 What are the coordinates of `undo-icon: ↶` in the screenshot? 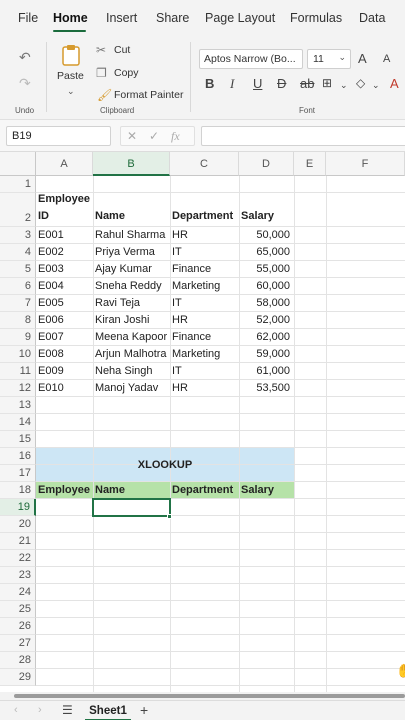 It's located at (25, 57).